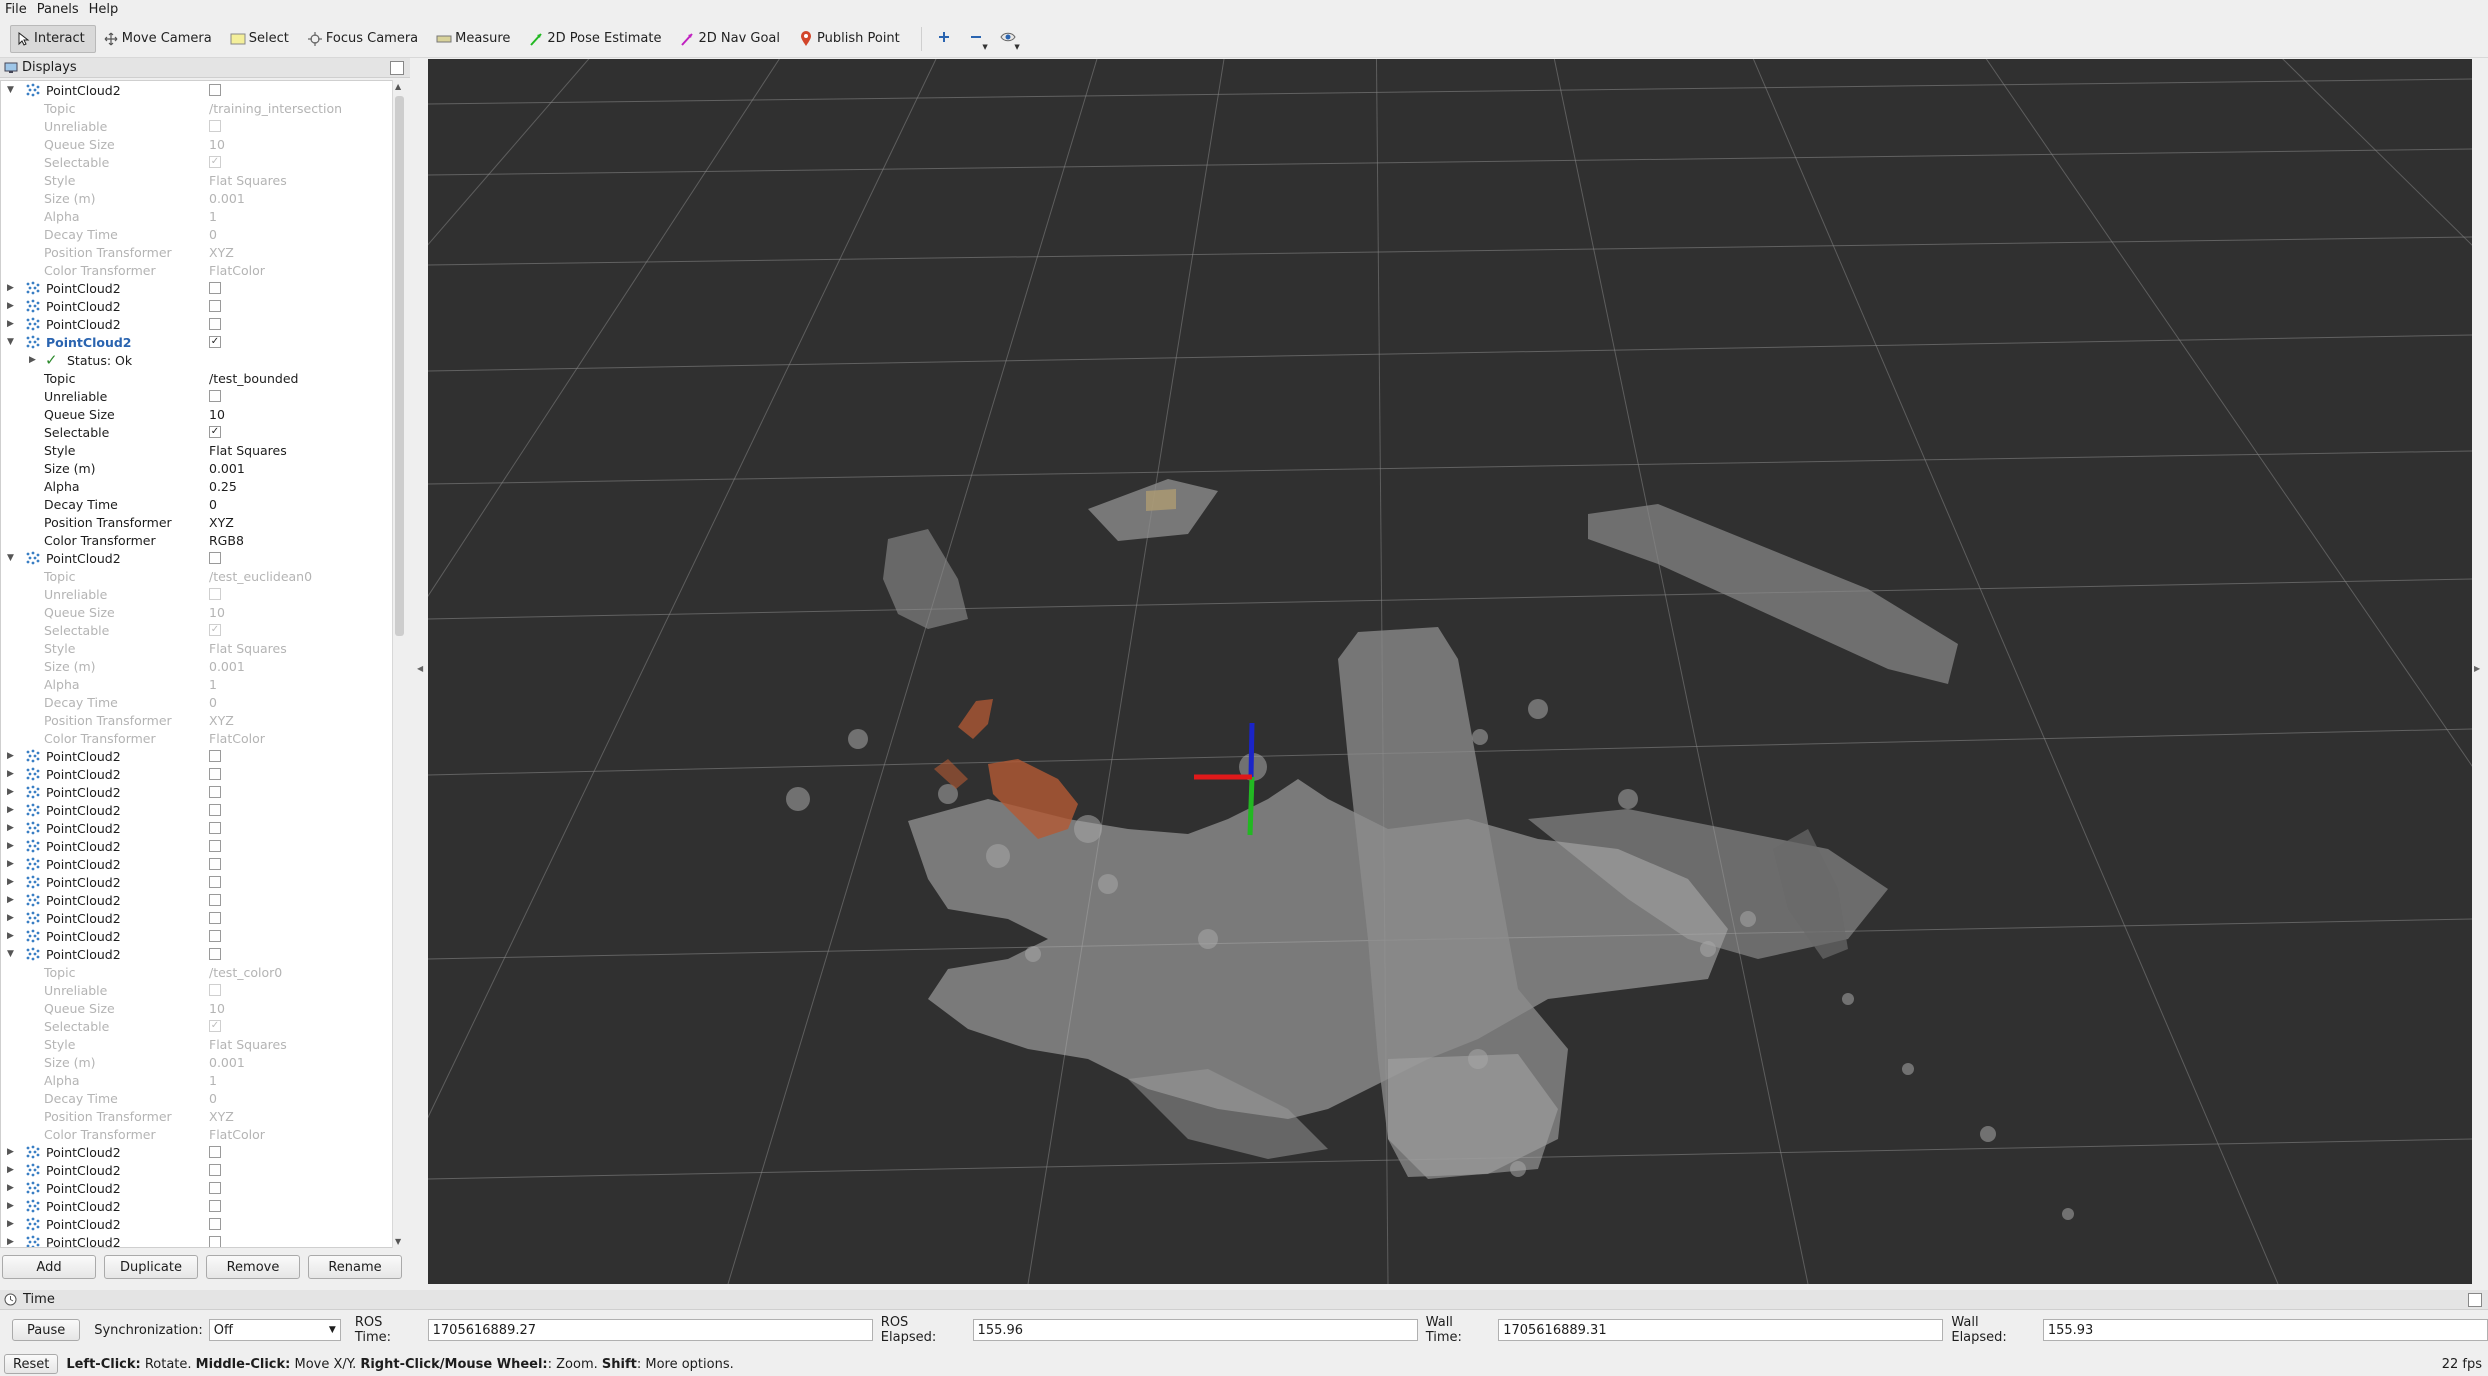  Describe the element at coordinates (197, 378) in the screenshot. I see `property-row: Topic/test_bounded` at that location.